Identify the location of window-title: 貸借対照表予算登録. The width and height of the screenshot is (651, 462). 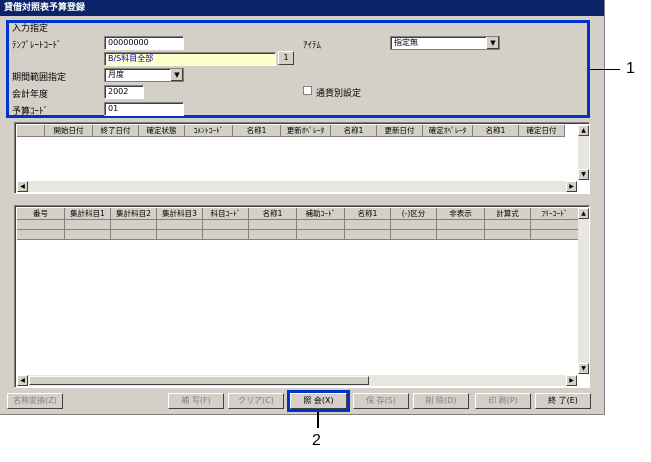
(302, 8).